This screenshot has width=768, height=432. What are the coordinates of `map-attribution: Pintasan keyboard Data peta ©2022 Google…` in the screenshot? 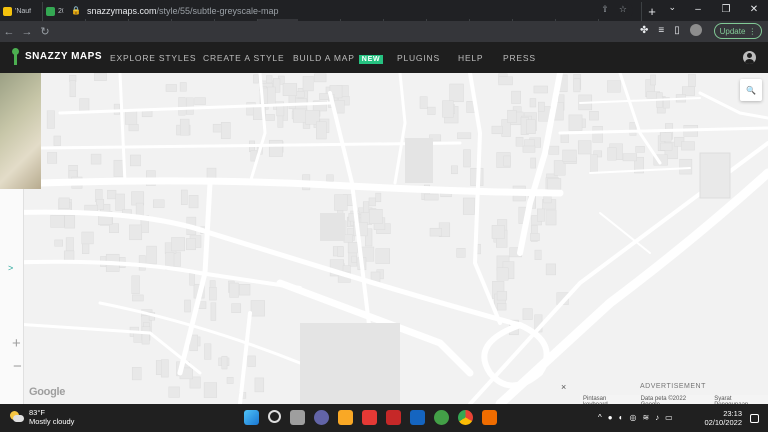 It's located at (674, 399).